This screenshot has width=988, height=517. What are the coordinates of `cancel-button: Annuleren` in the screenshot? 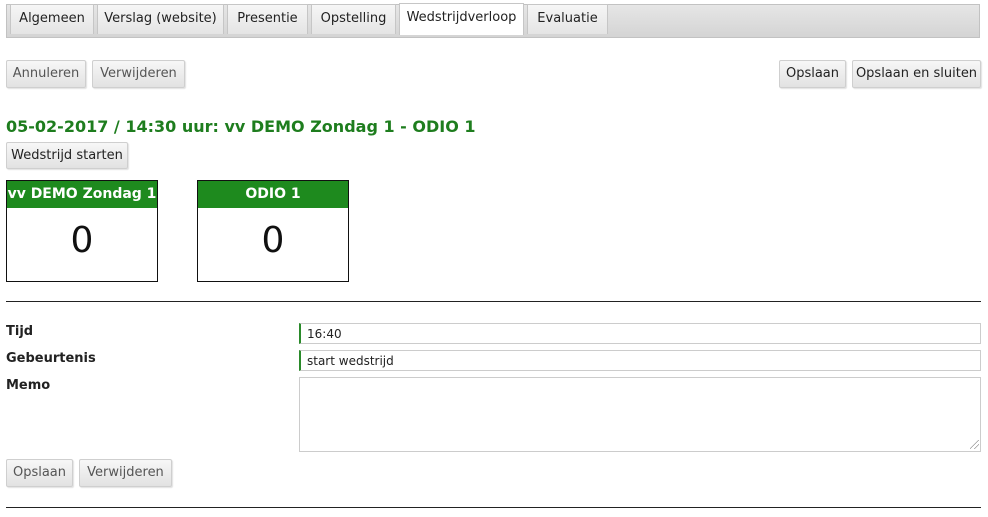 It's located at (46, 74).